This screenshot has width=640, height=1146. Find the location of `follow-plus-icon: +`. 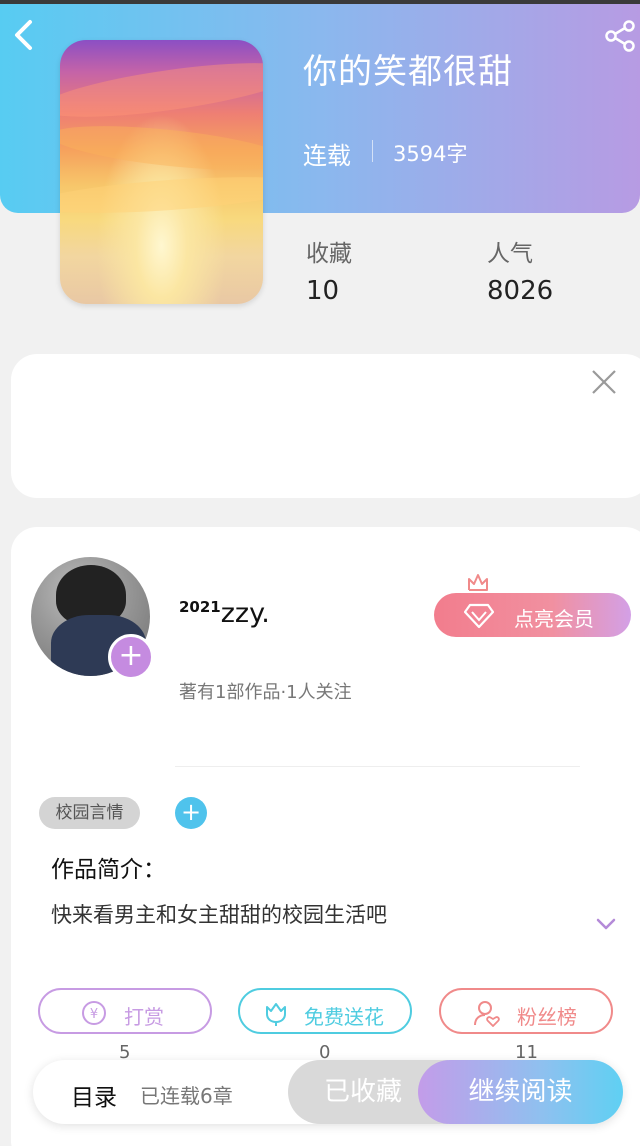

follow-plus-icon: + is located at coordinates (131, 657).